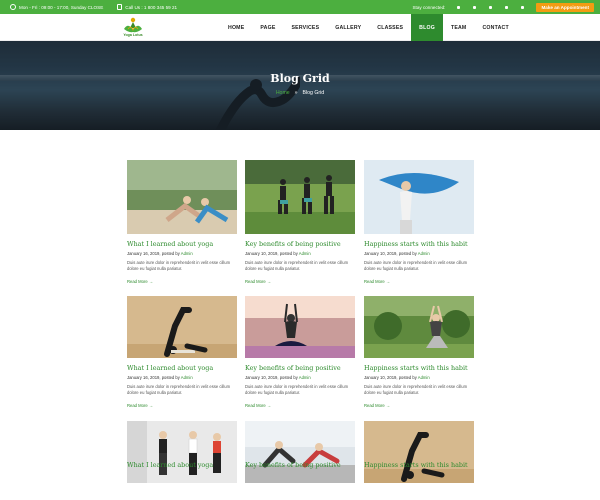 The width and height of the screenshot is (600, 500). What do you see at coordinates (313, 93) in the screenshot?
I see `breadcrumb-current: Blog Grid` at bounding box center [313, 93].